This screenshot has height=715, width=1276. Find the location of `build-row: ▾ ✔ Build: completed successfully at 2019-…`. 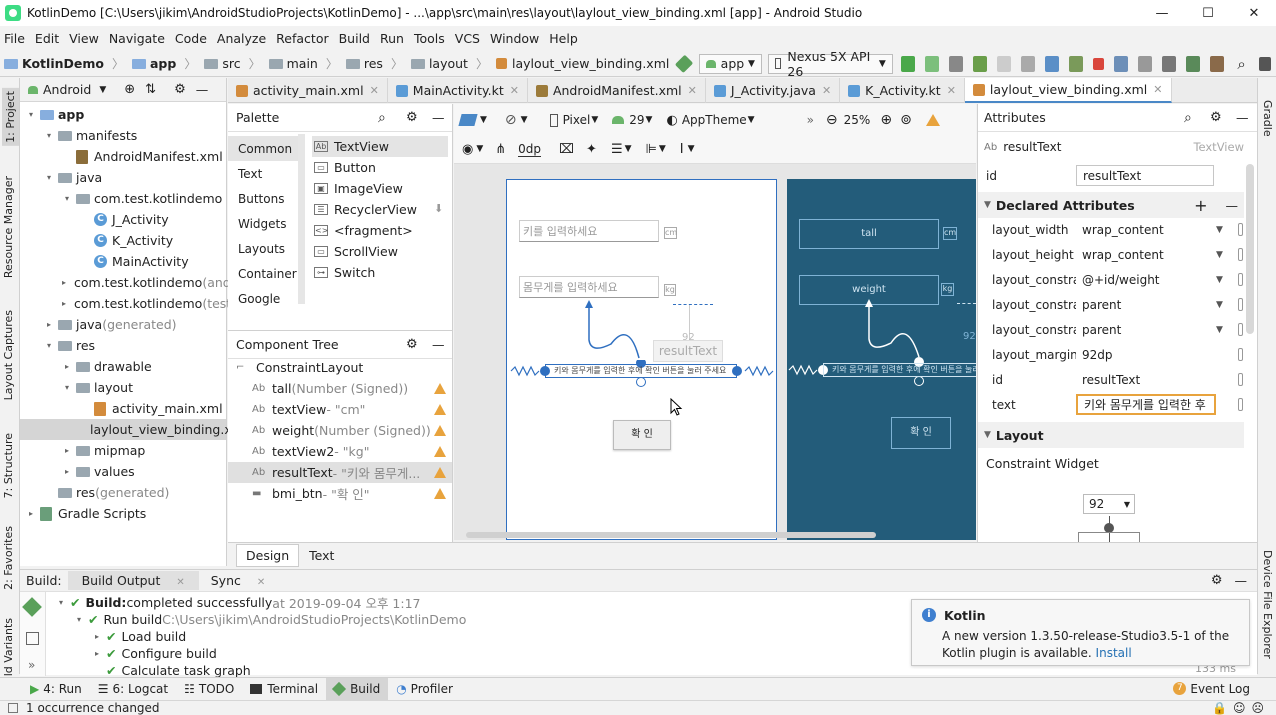

build-row: ▾ ✔ Build: completed successfully at 2019-… is located at coordinates (238, 602).